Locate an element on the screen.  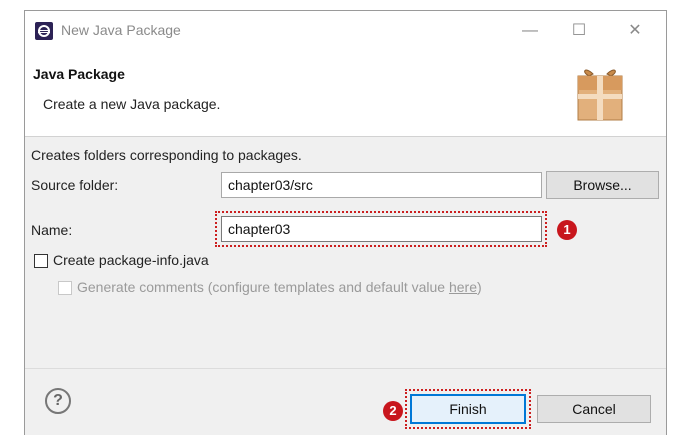
dialog-footer: ? 2 Finish Cancel is located at coordinates (345, 401).